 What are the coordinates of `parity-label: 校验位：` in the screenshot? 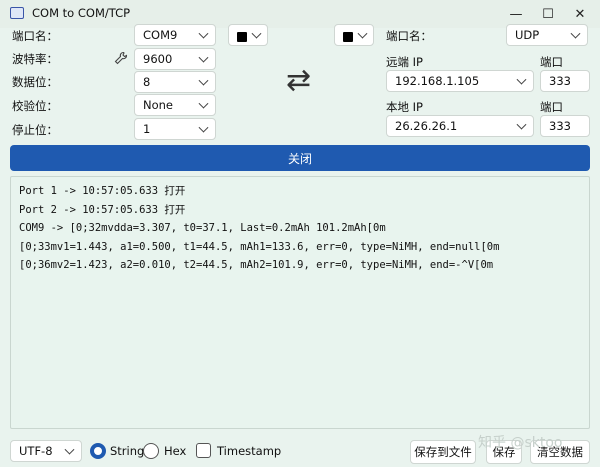 It's located at (35, 106).